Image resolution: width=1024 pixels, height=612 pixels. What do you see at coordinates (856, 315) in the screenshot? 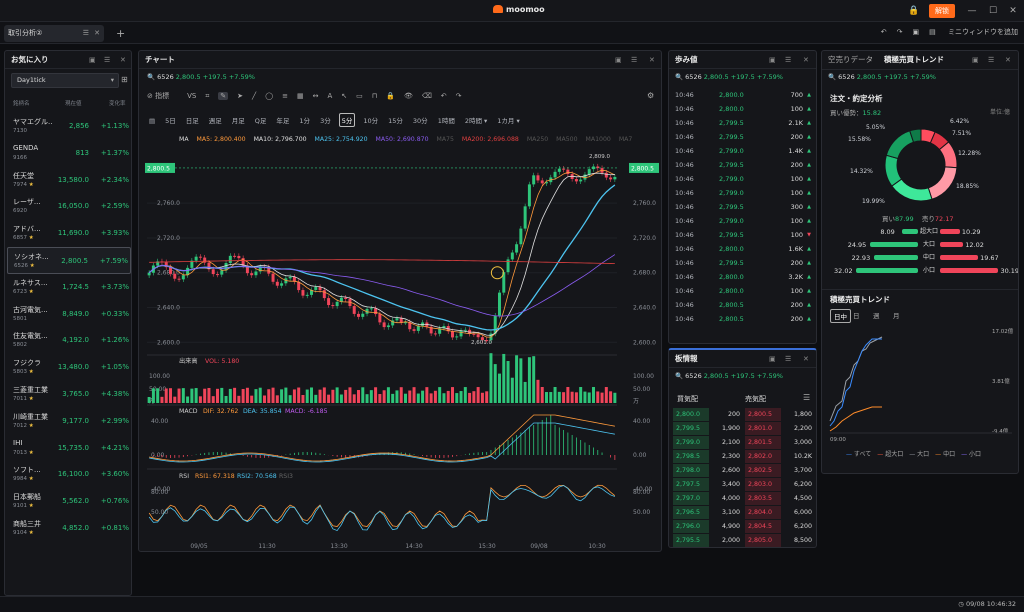
I see `trend-tab: 日` at bounding box center [856, 315].